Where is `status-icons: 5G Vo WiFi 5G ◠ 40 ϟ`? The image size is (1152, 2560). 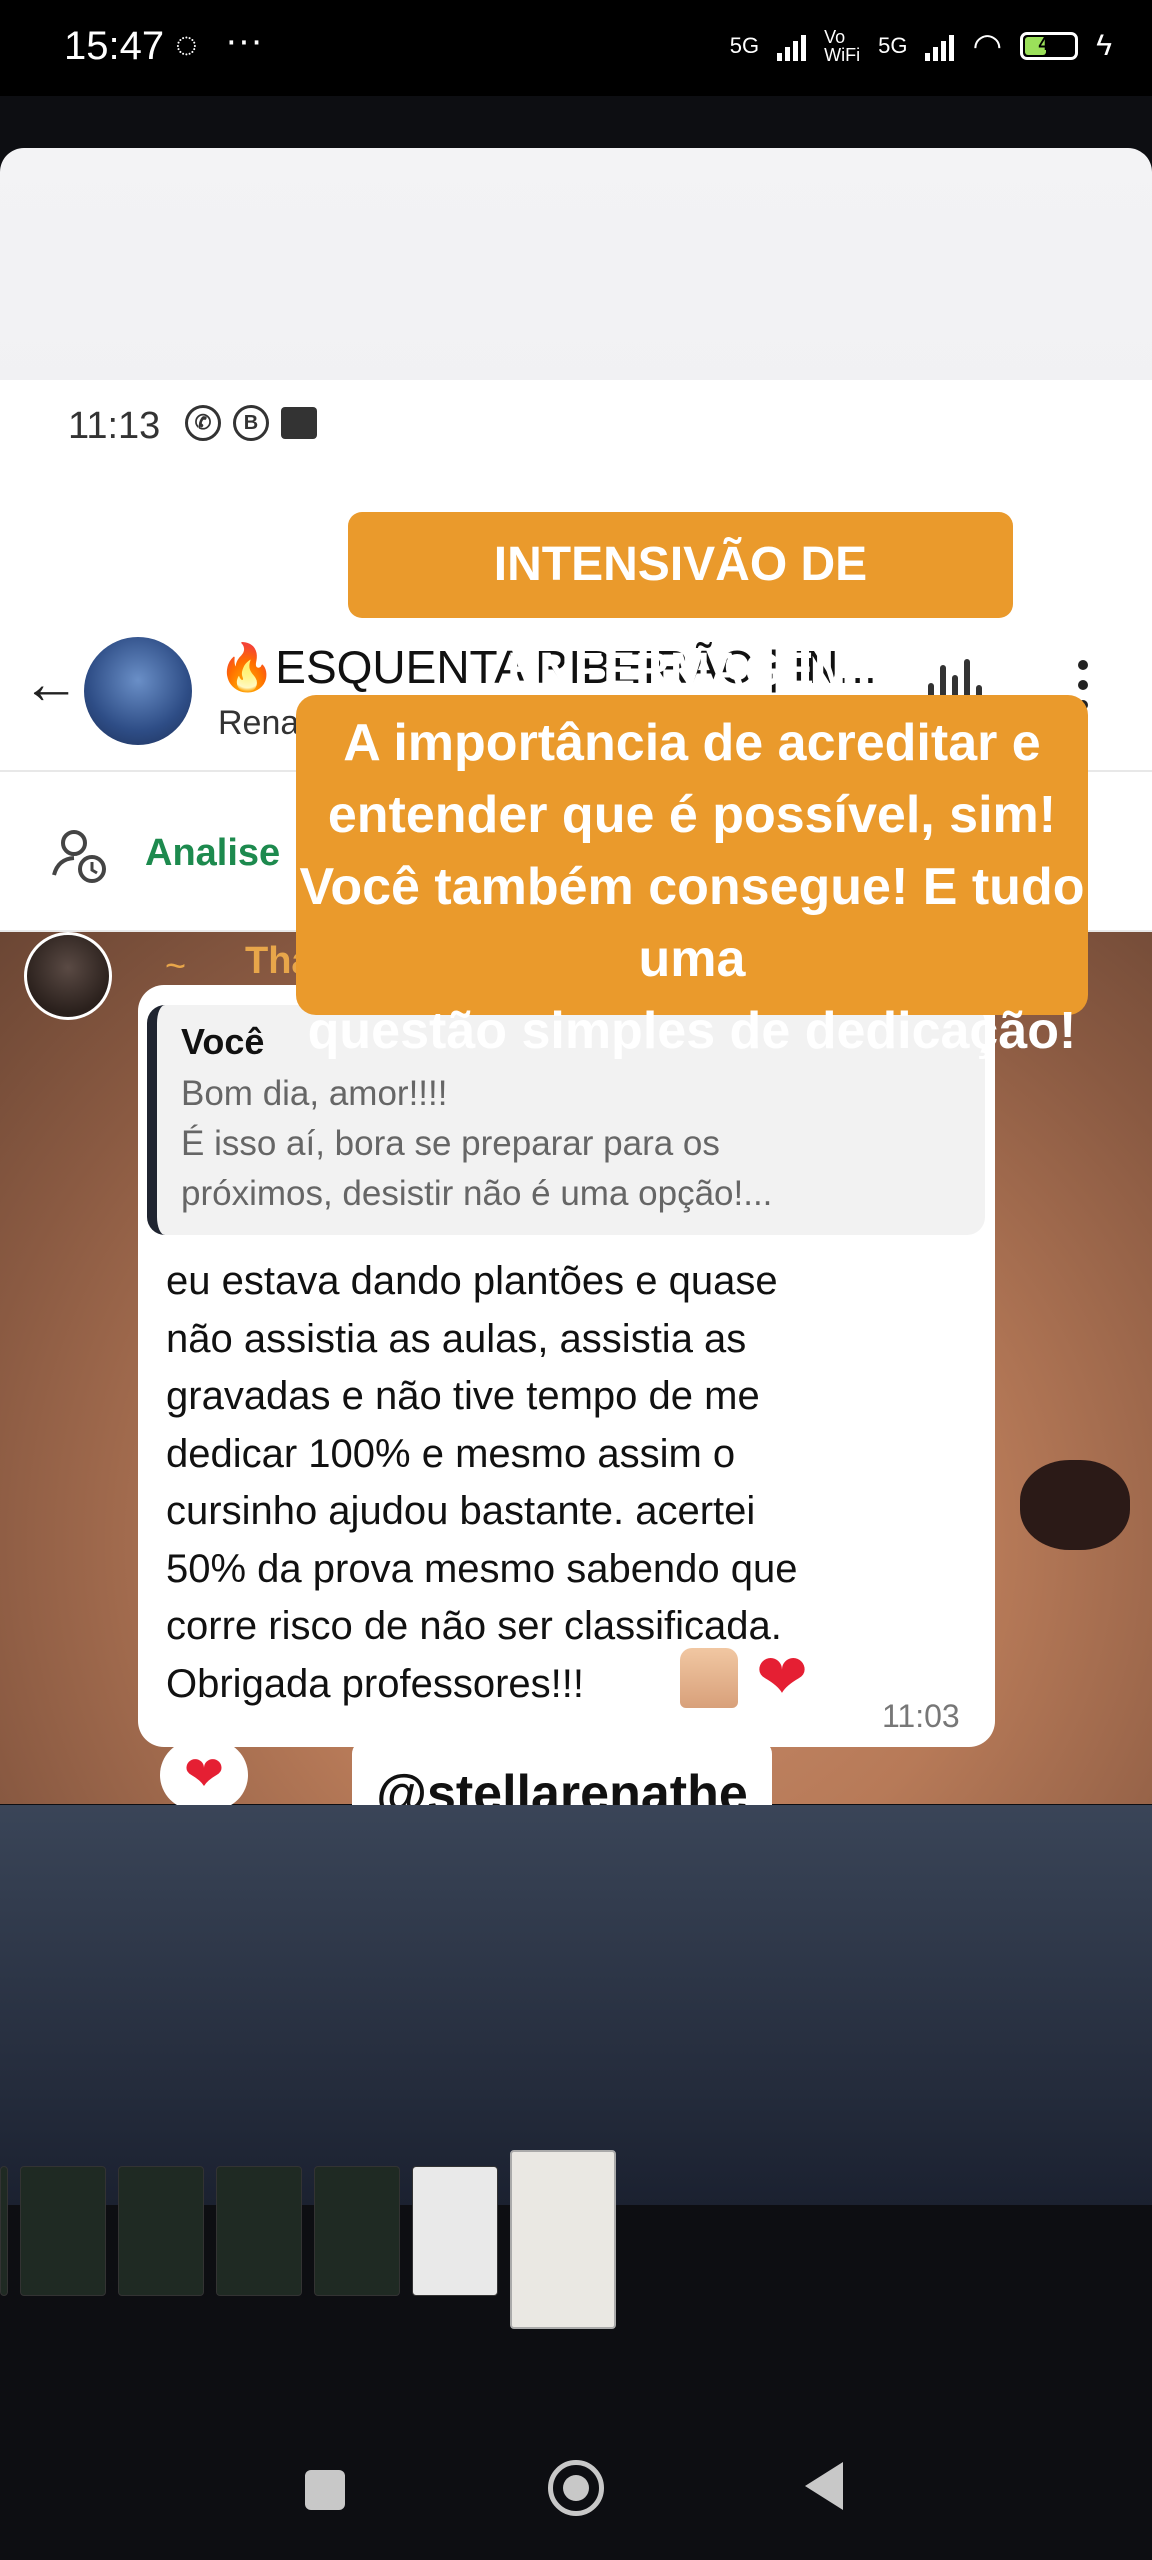
status-icons: 5G Vo WiFi 5G ◠ 40 ϟ is located at coordinates (921, 46).